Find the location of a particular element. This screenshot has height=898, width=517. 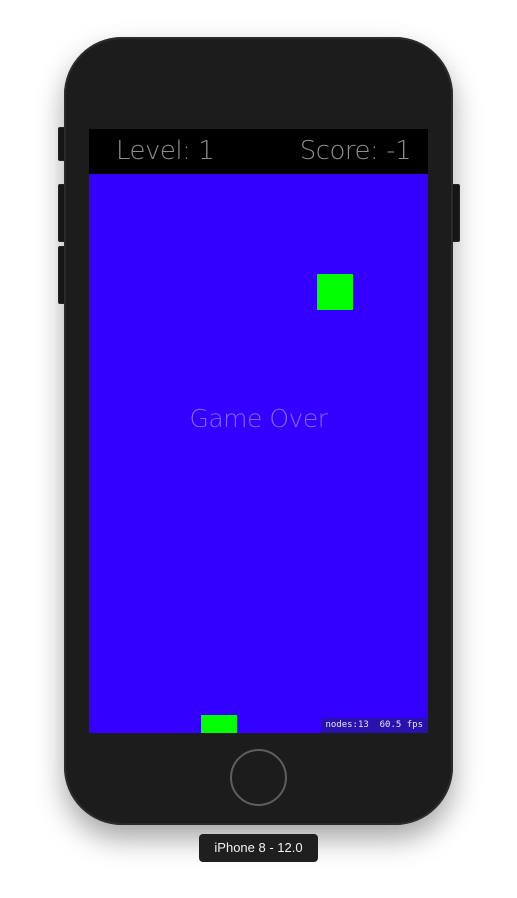

device-name-label: iPhone 8 - 12.0 is located at coordinates (258, 848).